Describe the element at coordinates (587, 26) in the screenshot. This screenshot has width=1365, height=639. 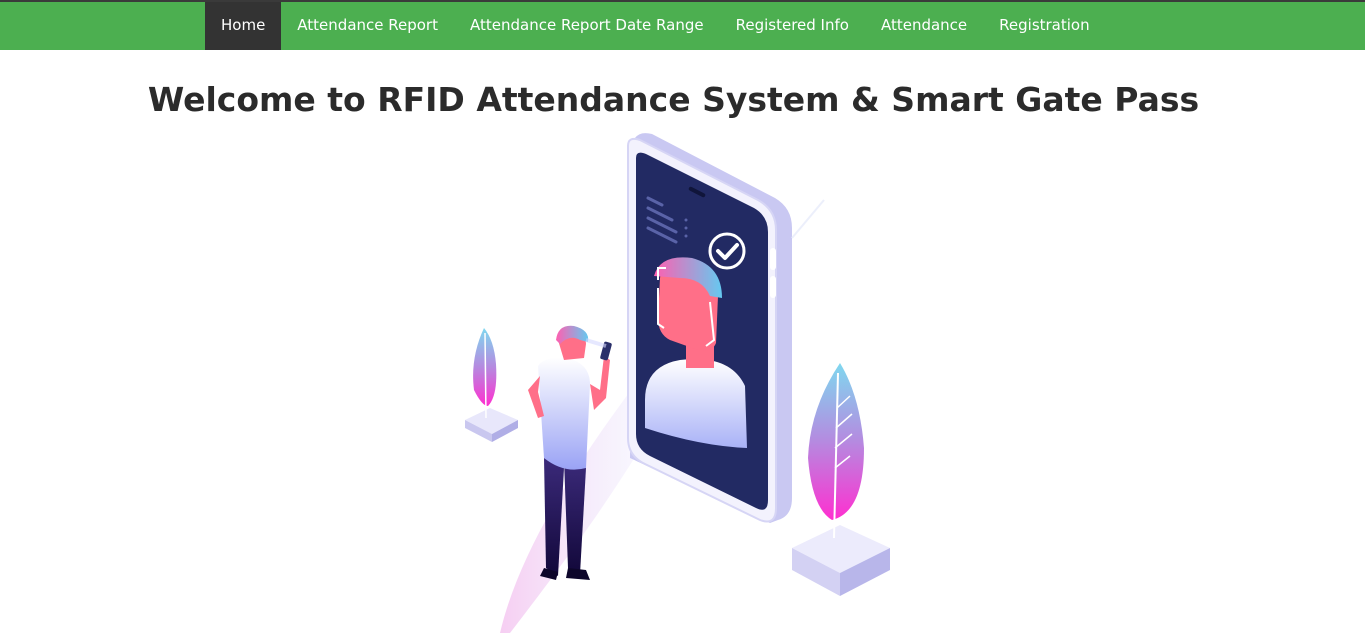
I see `nav-item-attendance-report-date-range: Attendance Report Date Range` at that location.